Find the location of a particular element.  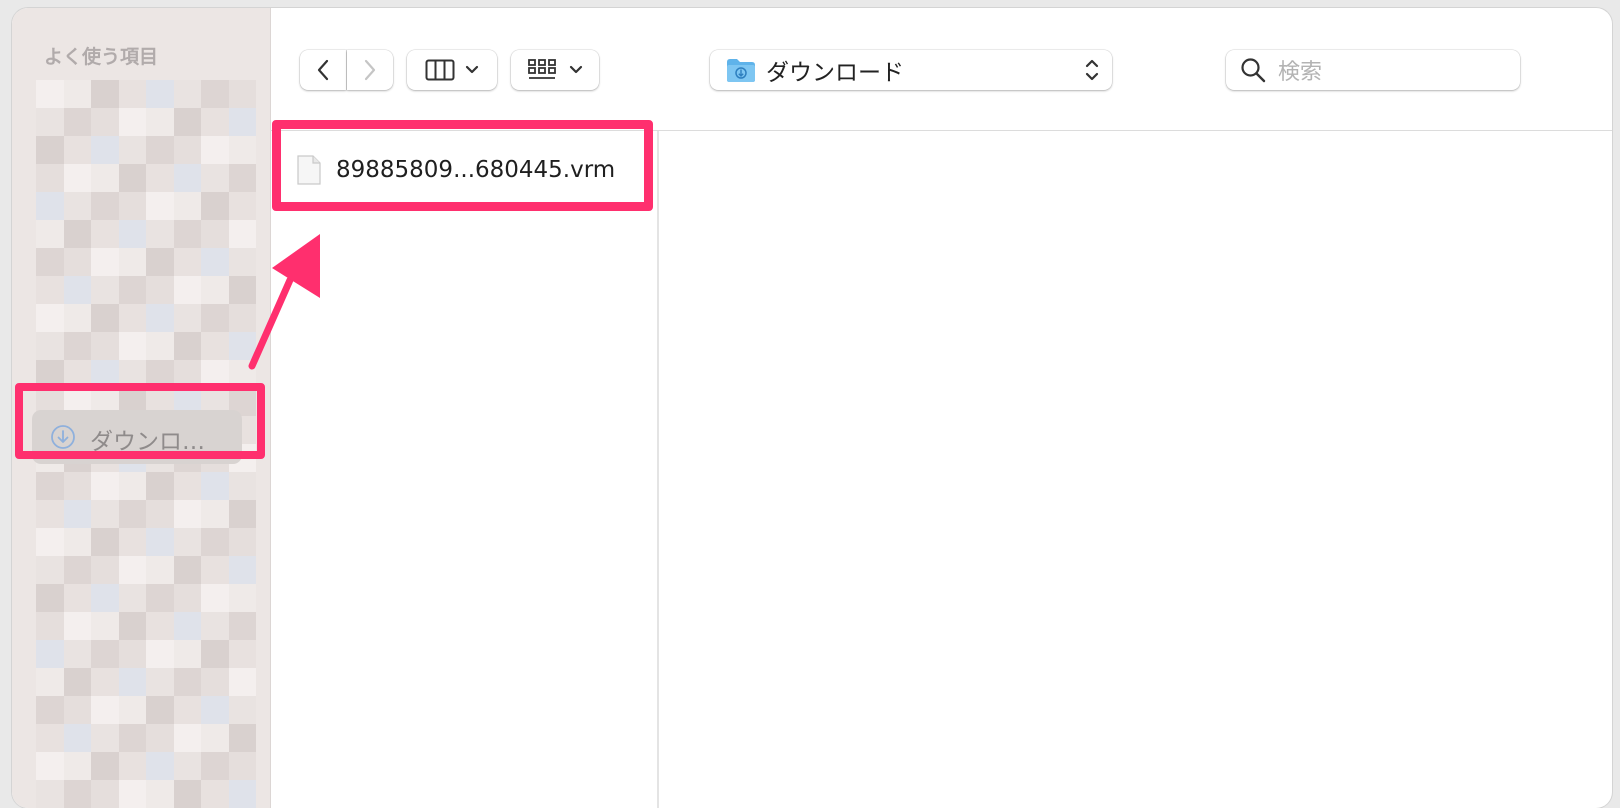

forward-button is located at coordinates (370, 70).